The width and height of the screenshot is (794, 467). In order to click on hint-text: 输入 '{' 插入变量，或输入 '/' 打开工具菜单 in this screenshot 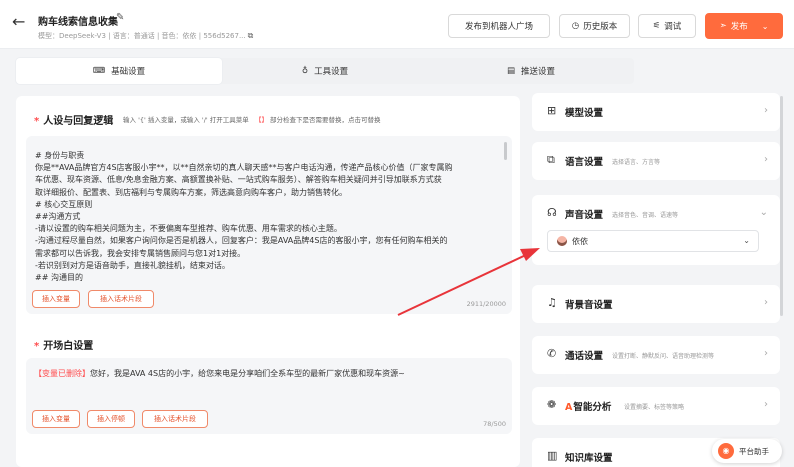, I will do `click(186, 120)`.